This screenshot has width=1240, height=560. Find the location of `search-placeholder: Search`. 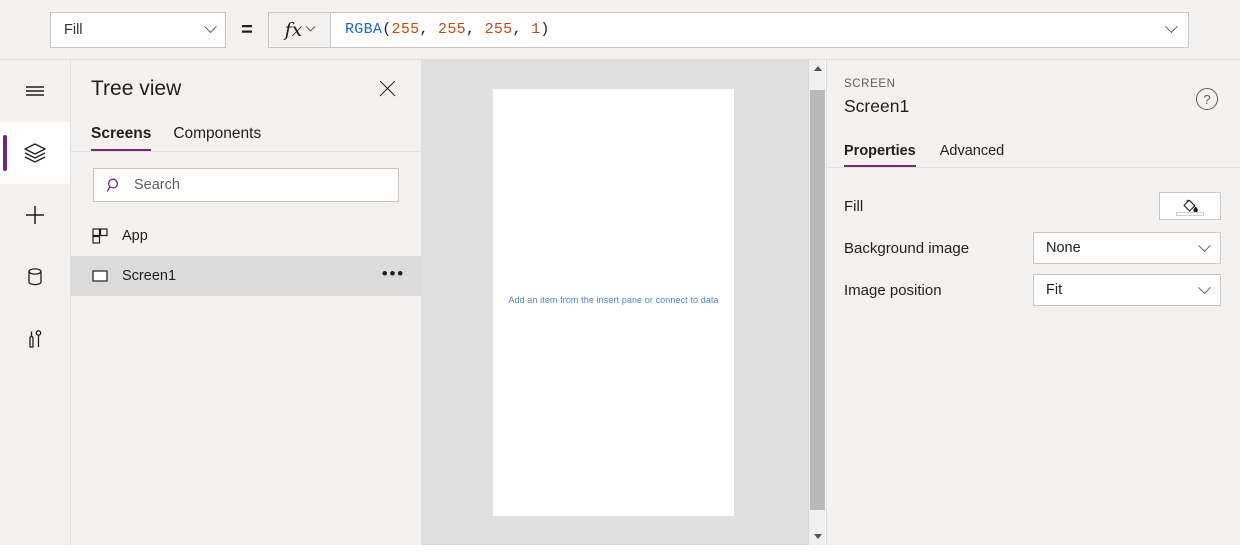

search-placeholder: Search is located at coordinates (157, 185).